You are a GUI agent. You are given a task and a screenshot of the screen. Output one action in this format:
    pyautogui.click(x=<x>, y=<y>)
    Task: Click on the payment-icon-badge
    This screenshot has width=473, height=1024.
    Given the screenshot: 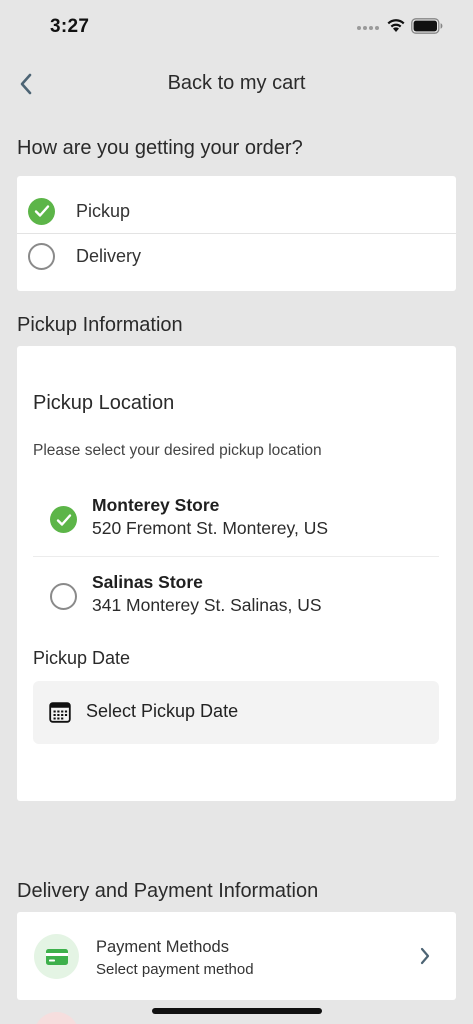 What is the action you would take?
    pyautogui.click(x=56, y=956)
    